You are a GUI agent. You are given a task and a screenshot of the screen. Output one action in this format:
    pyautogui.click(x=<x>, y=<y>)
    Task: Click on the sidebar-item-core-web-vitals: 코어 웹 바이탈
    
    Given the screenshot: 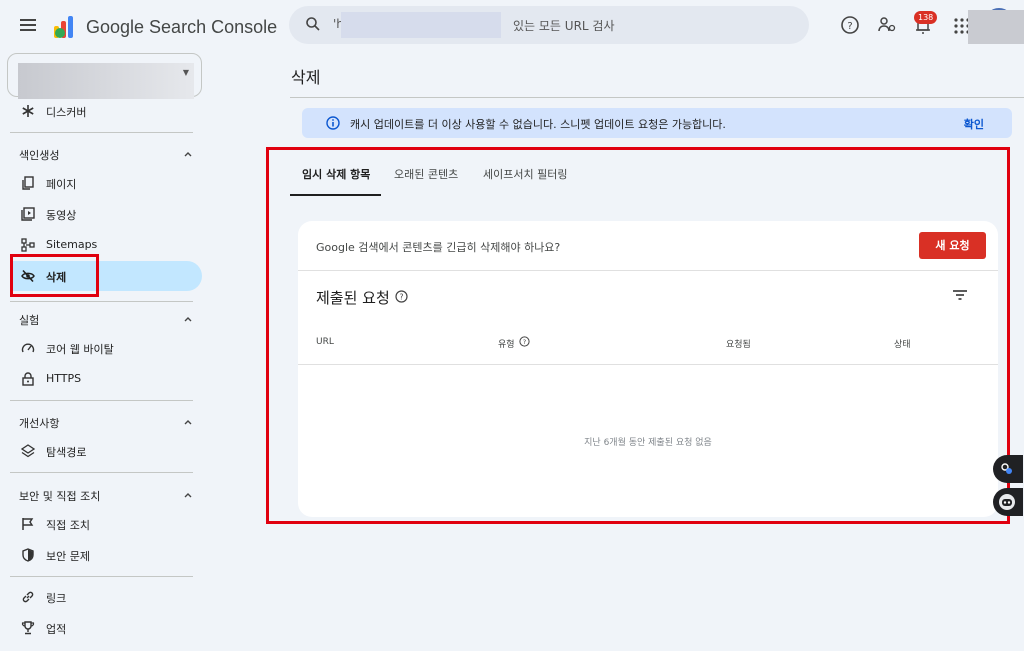 What is the action you would take?
    pyautogui.click(x=106, y=348)
    